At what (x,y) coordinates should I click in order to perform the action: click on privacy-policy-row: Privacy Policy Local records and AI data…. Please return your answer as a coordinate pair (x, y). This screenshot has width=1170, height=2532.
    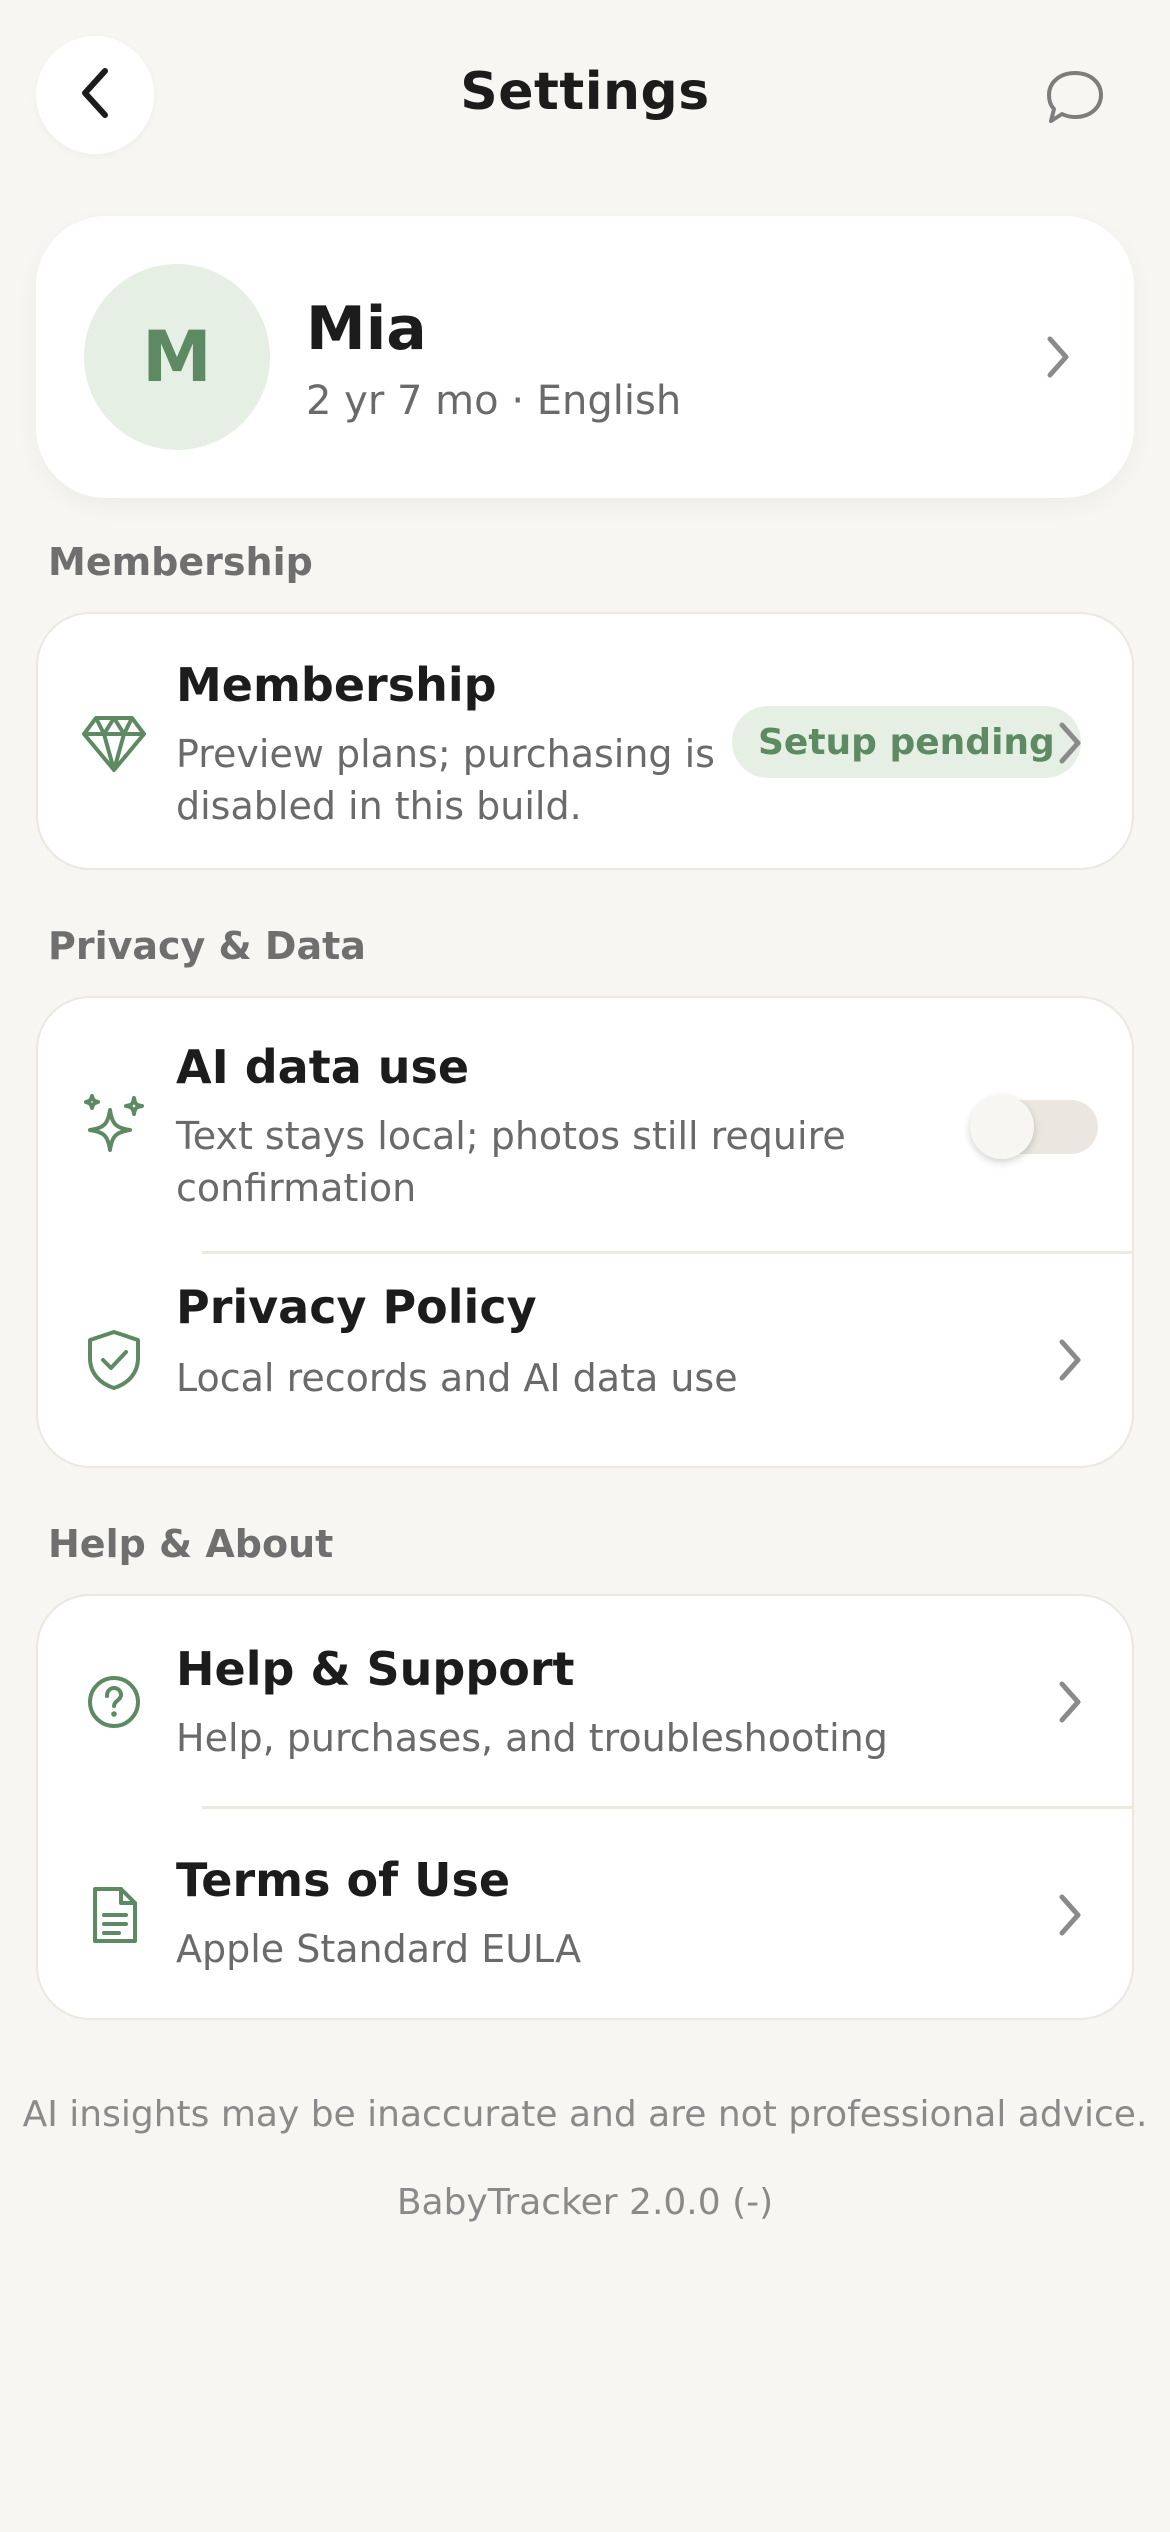
    Looking at the image, I should click on (585, 1360).